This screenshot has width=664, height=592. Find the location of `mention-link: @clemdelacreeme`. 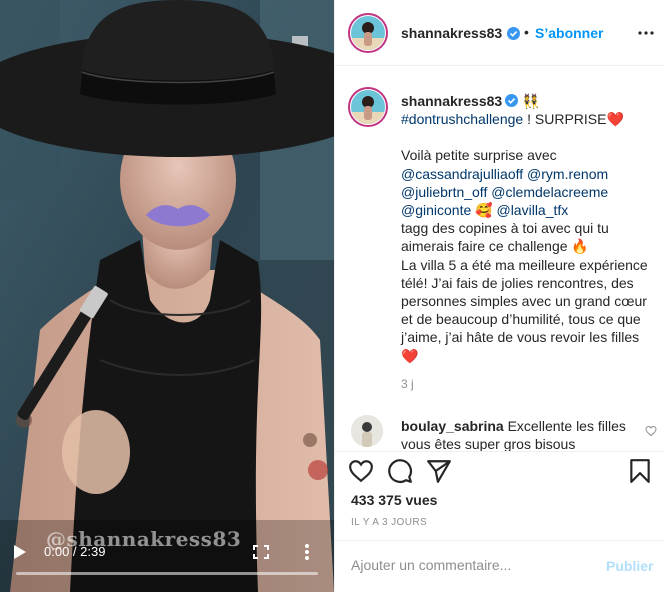

mention-link: @clemdelacreeme is located at coordinates (549, 192).